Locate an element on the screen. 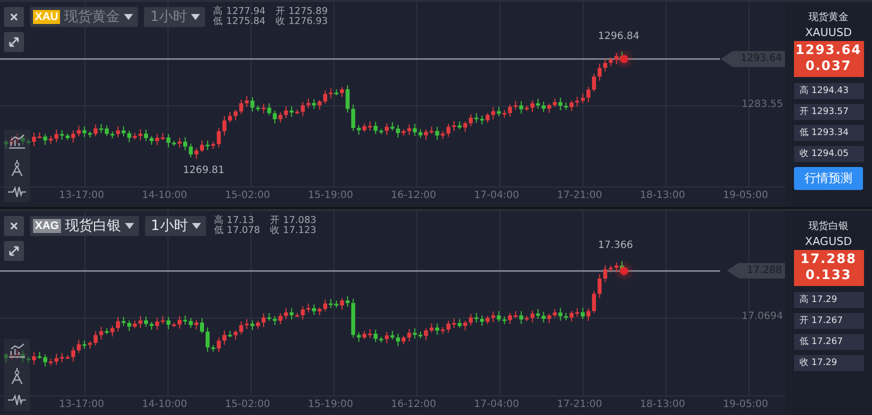  stat-row: 开 17.267 is located at coordinates (829, 320).